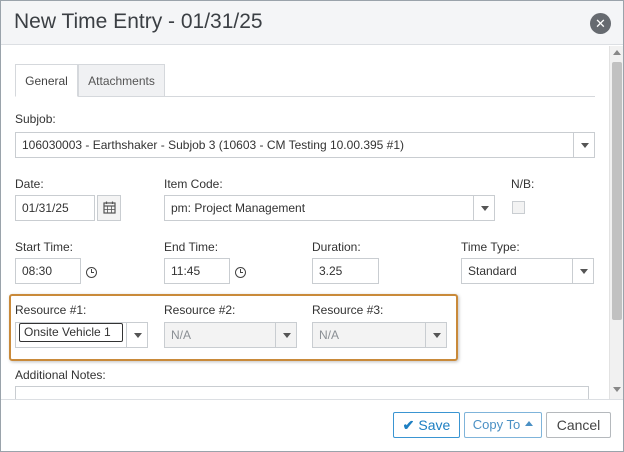 The height and width of the screenshot is (452, 624). What do you see at coordinates (408, 425) in the screenshot?
I see `check-icon: ✔` at bounding box center [408, 425].